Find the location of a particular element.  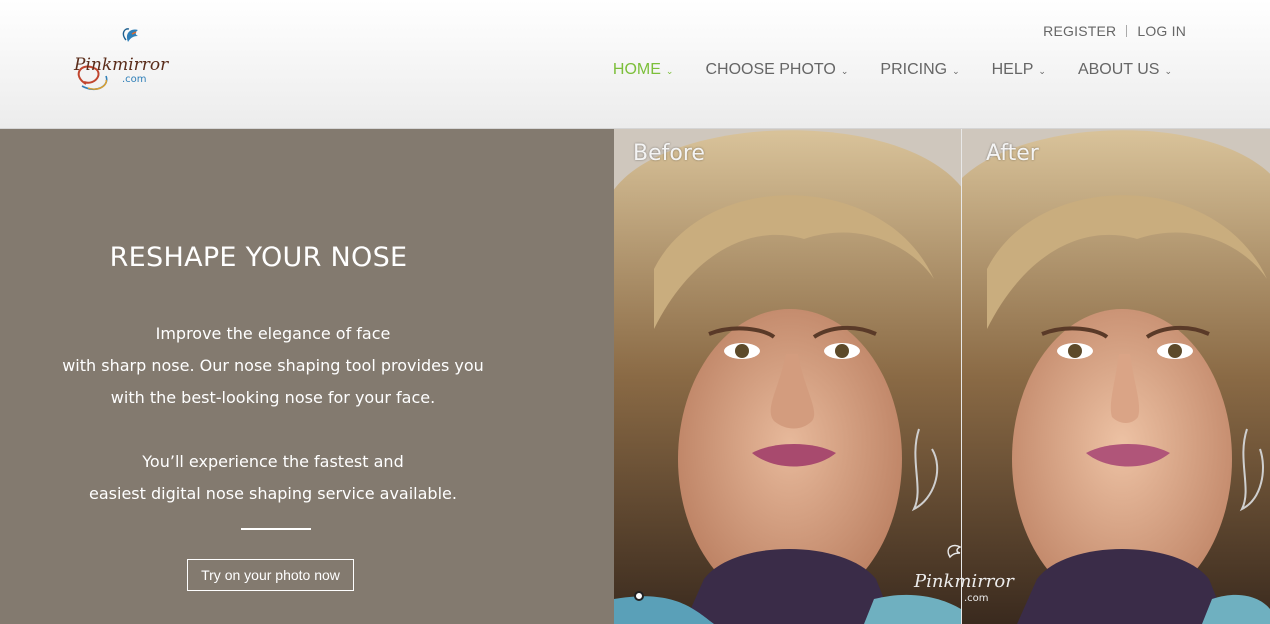

promo-divider is located at coordinates (276, 529).